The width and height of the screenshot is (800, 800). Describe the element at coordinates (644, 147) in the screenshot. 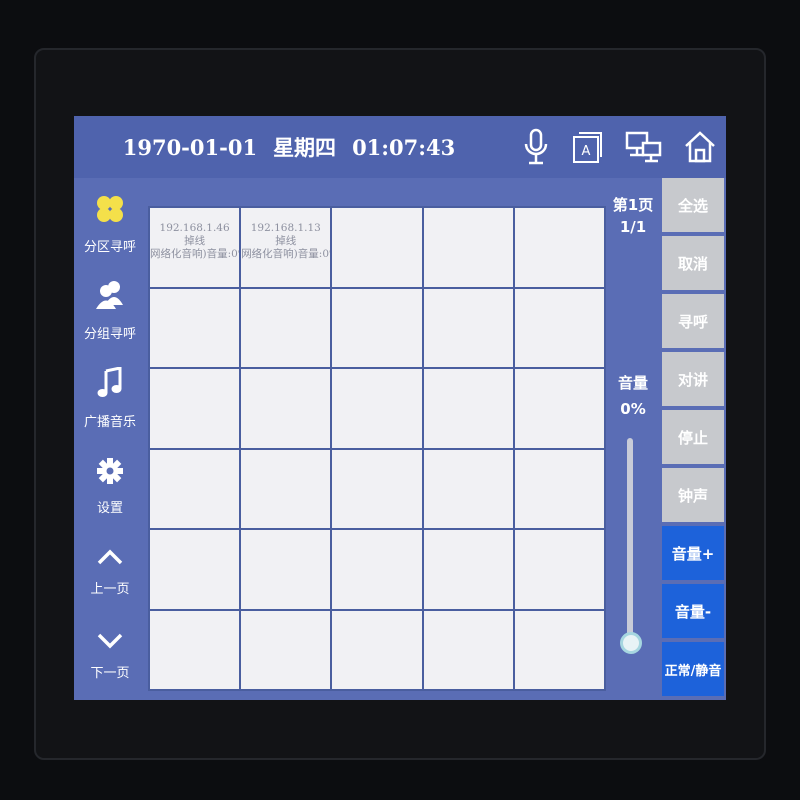

I see `network-icon` at that location.